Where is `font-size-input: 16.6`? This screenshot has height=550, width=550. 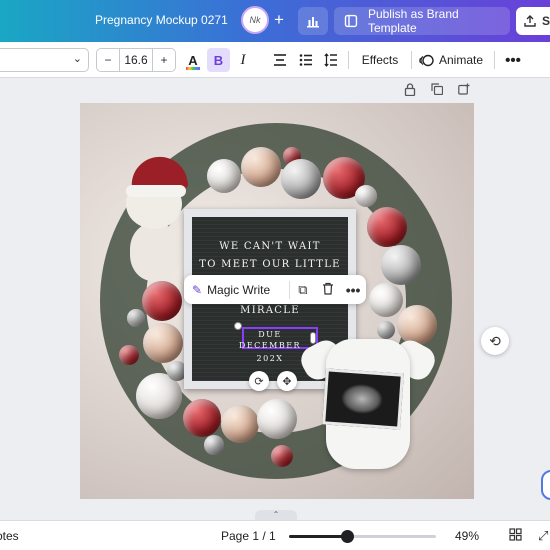
font-size-input: 16.6 is located at coordinates (136, 60).